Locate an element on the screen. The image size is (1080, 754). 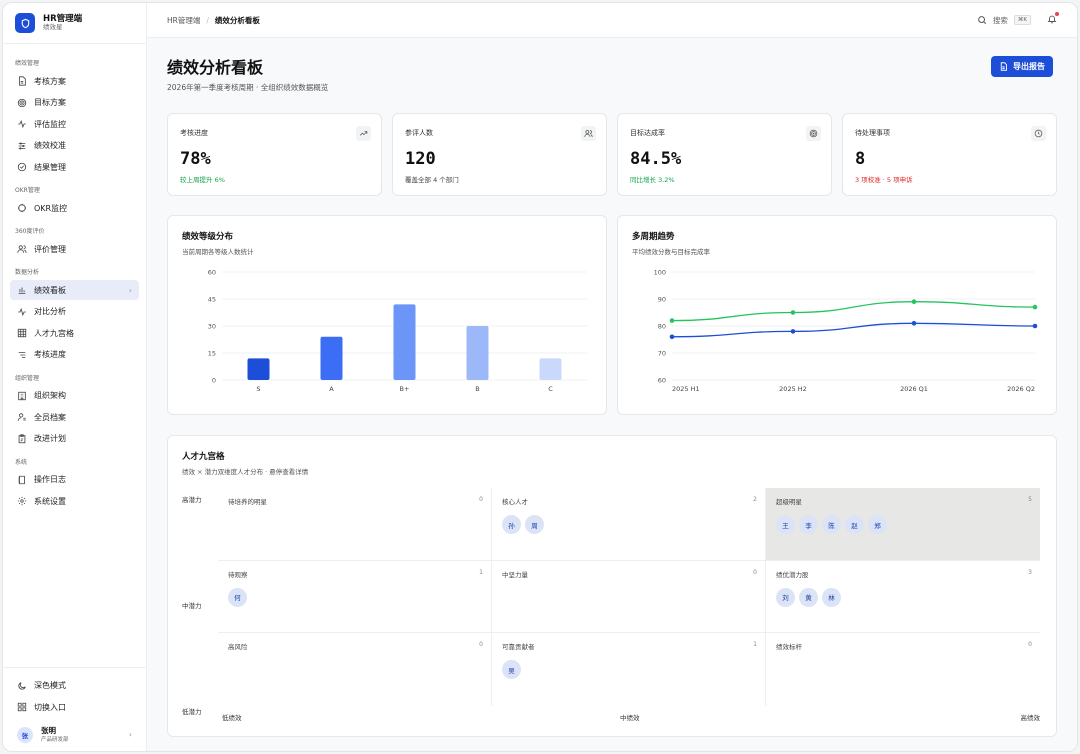
sidebar-item: OKR监控 is located at coordinates (74, 208).